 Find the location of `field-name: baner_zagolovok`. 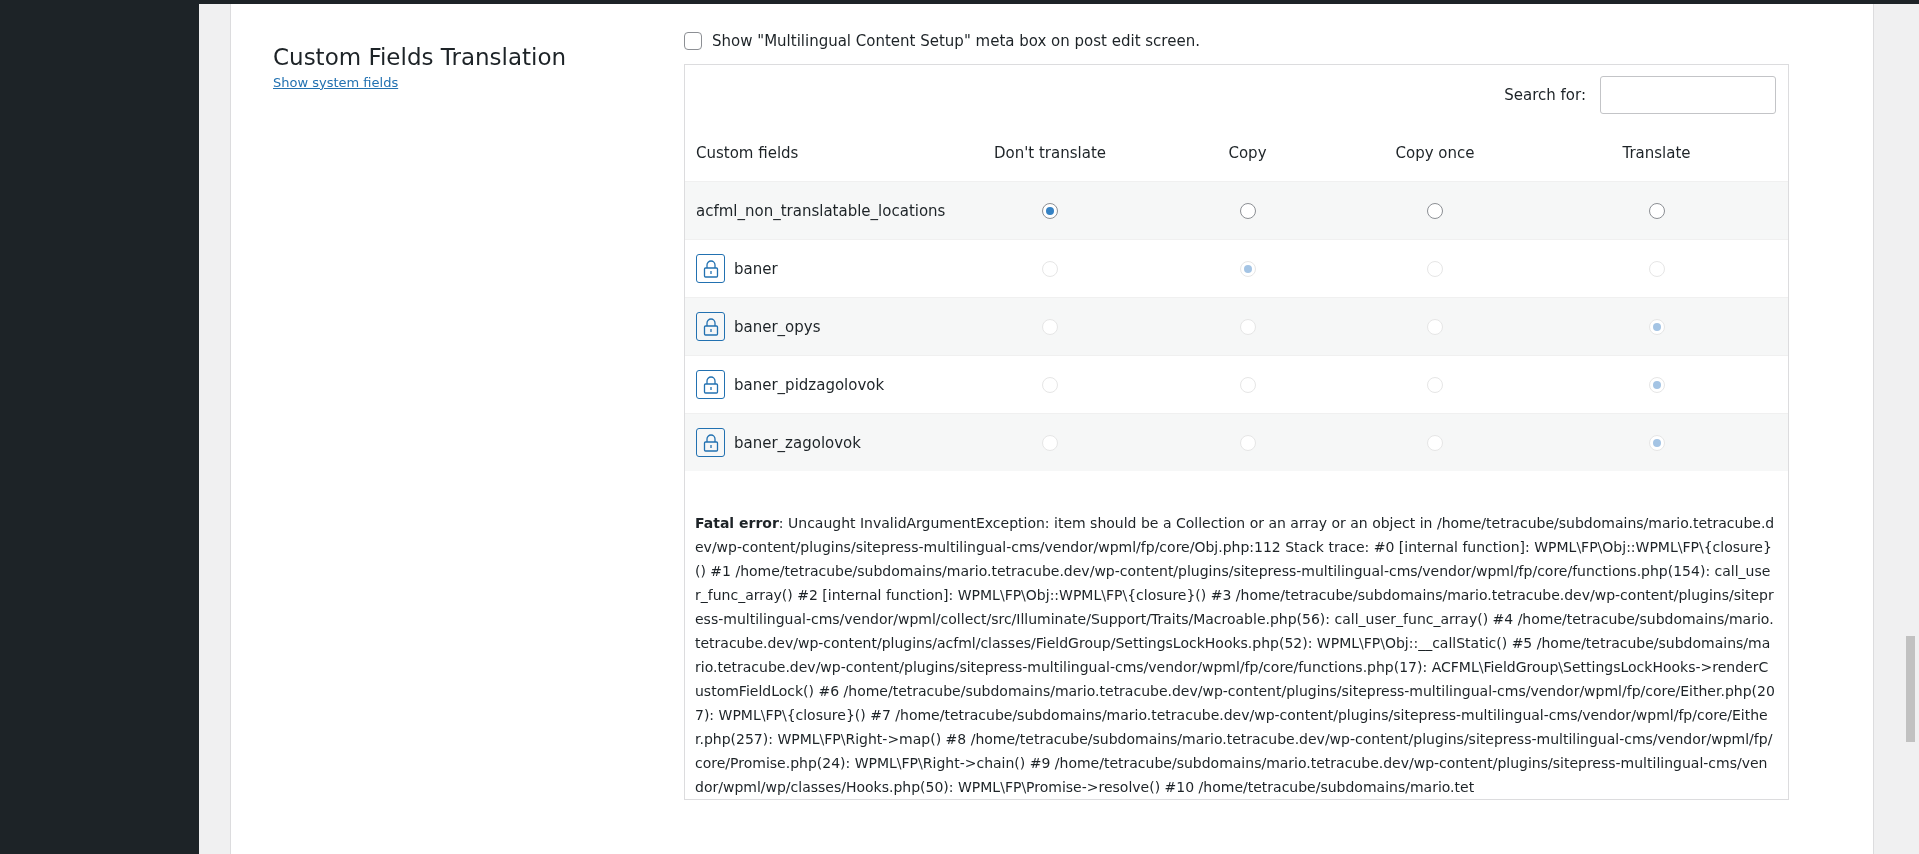

field-name: baner_zagolovok is located at coordinates (797, 442).